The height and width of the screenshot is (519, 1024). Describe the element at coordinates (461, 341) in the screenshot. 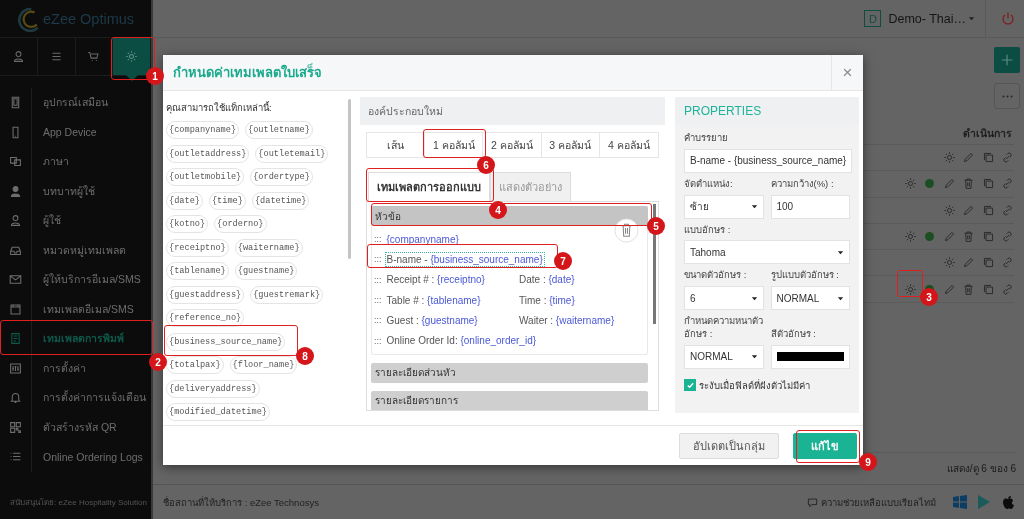

I see `template-field: Online Order Id: {online_order_id}` at that location.